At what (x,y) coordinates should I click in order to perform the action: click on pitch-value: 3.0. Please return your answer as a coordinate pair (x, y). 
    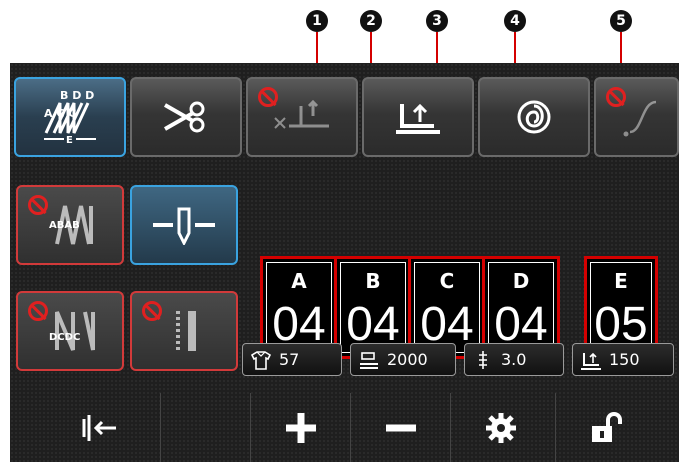
    Looking at the image, I should click on (514, 359).